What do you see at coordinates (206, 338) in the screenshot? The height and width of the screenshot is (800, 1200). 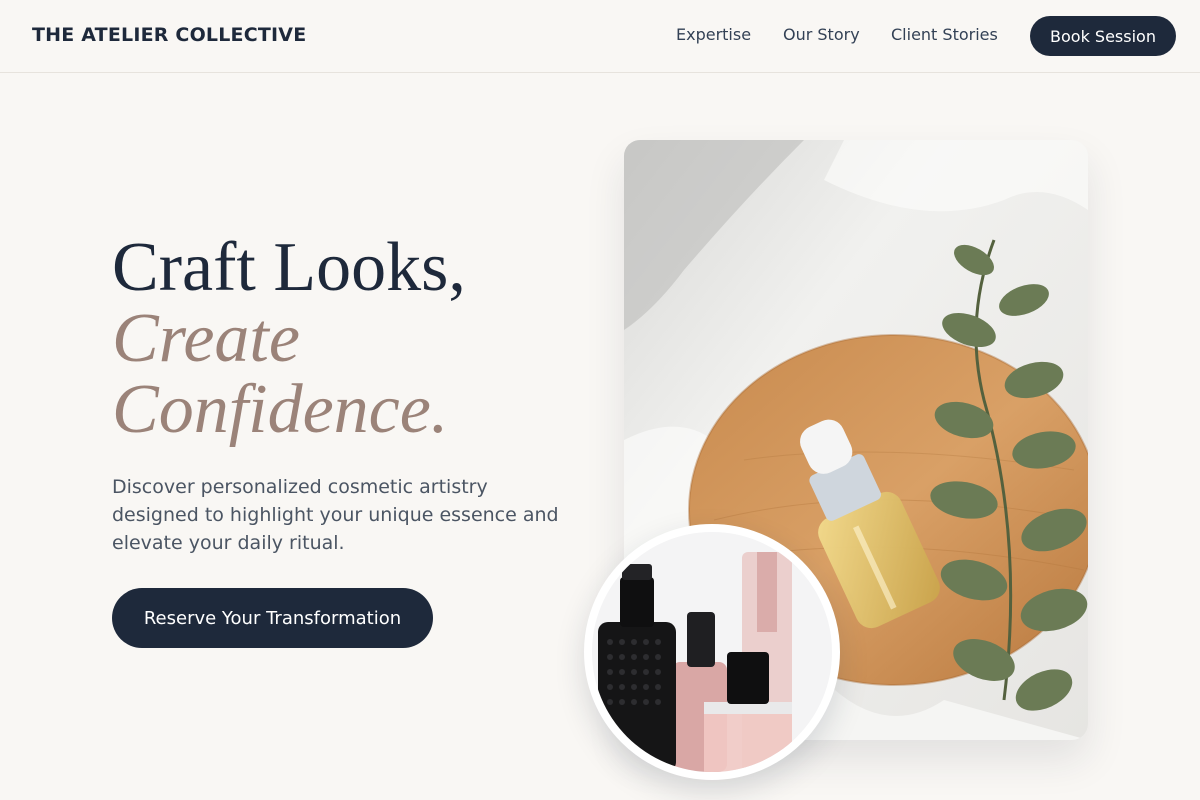 I see `headline-line-2: Create` at bounding box center [206, 338].